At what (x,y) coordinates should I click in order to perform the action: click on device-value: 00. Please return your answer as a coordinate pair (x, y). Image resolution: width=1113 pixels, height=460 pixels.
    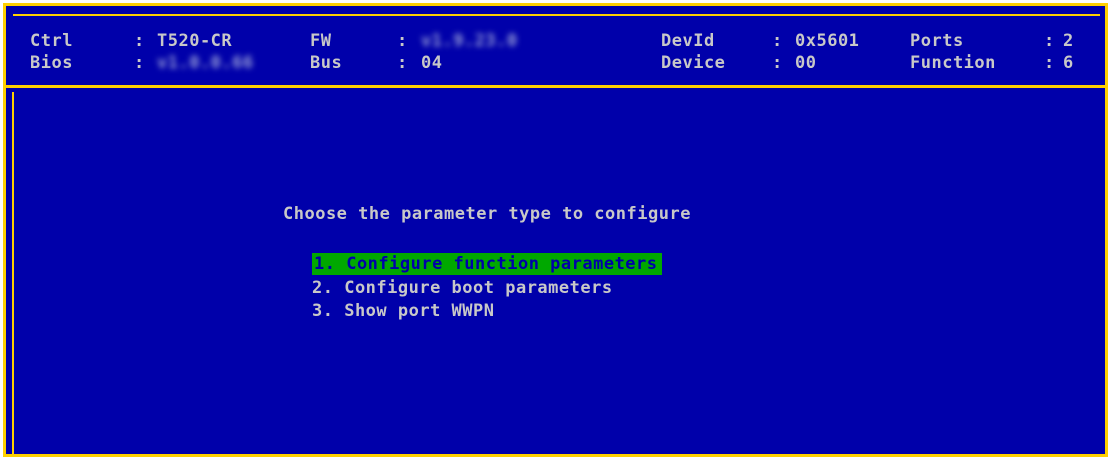
    Looking at the image, I should click on (806, 63).